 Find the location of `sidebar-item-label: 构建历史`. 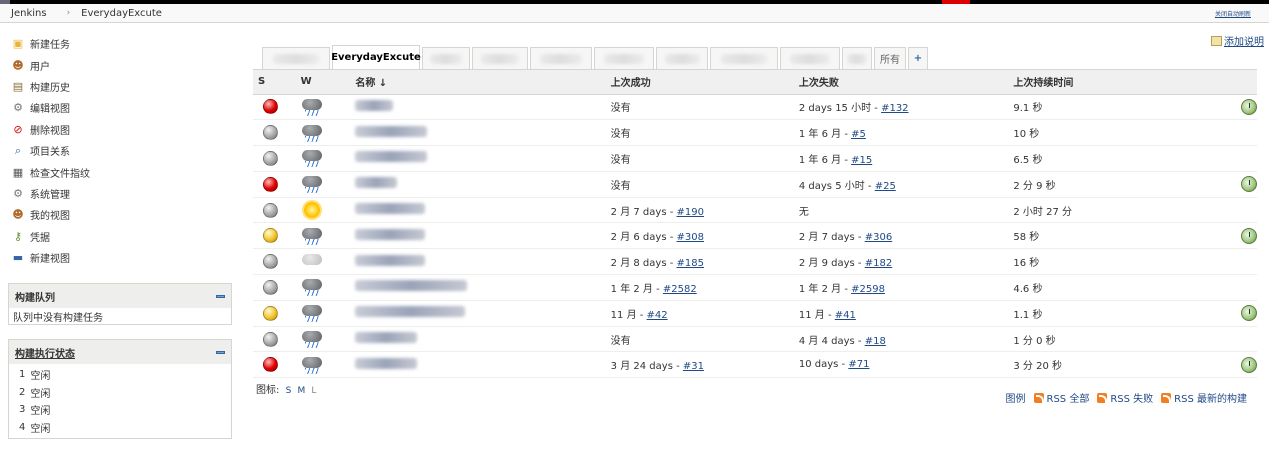

sidebar-item-label: 构建历史 is located at coordinates (50, 88).